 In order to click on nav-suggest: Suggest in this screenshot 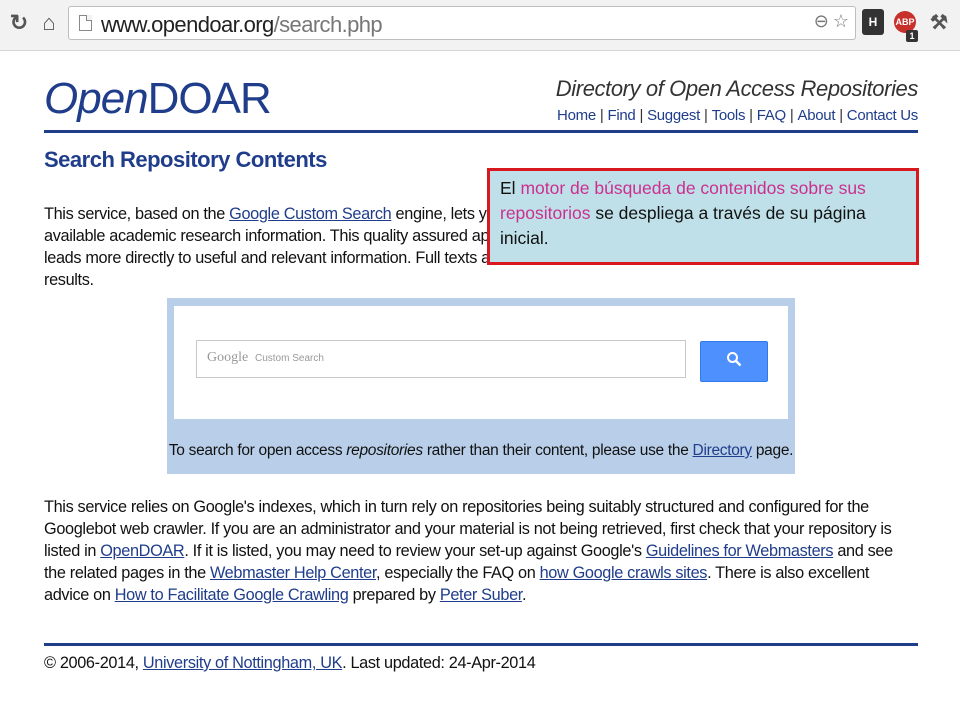, I will do `click(673, 115)`.